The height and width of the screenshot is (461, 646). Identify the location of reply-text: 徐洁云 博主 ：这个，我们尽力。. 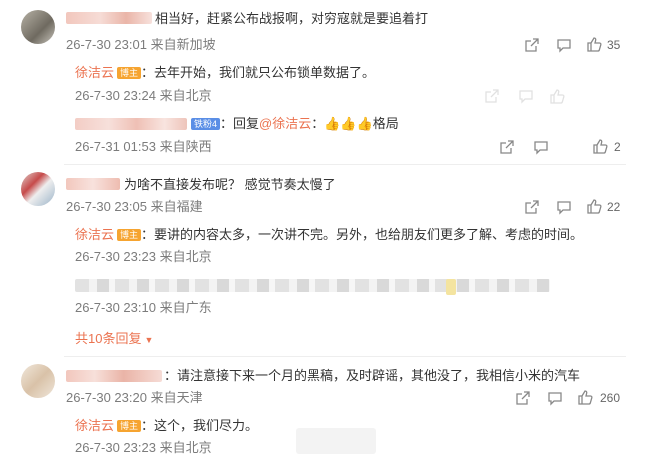
(166, 426).